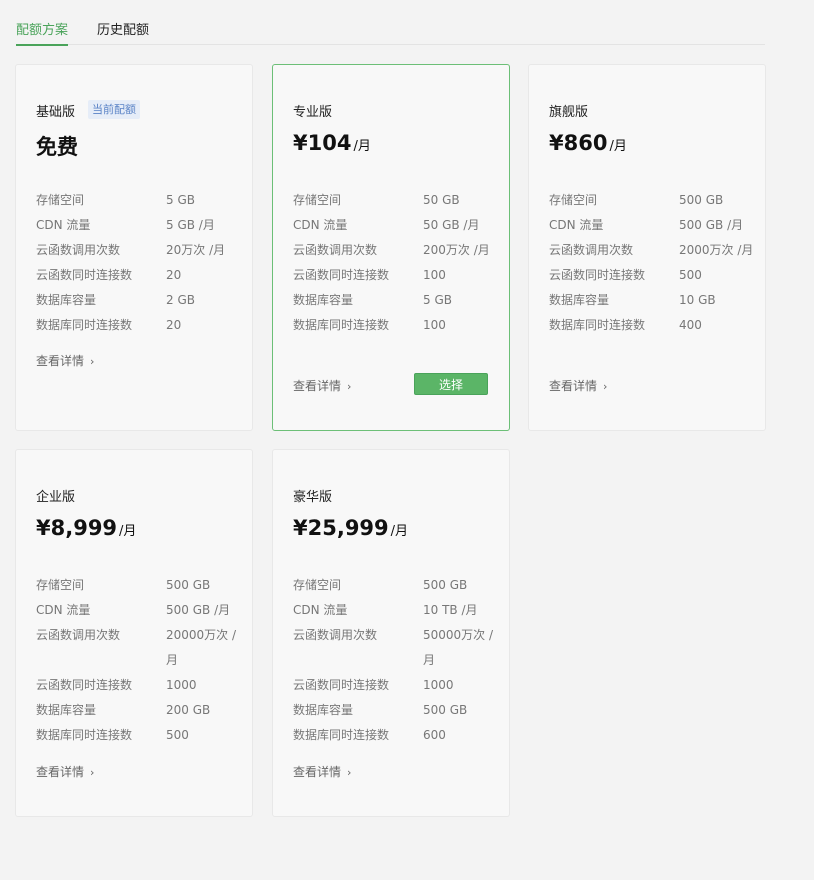 The image size is (814, 880). What do you see at coordinates (180, 300) in the screenshot?
I see `spec-value: 2 GB` at bounding box center [180, 300].